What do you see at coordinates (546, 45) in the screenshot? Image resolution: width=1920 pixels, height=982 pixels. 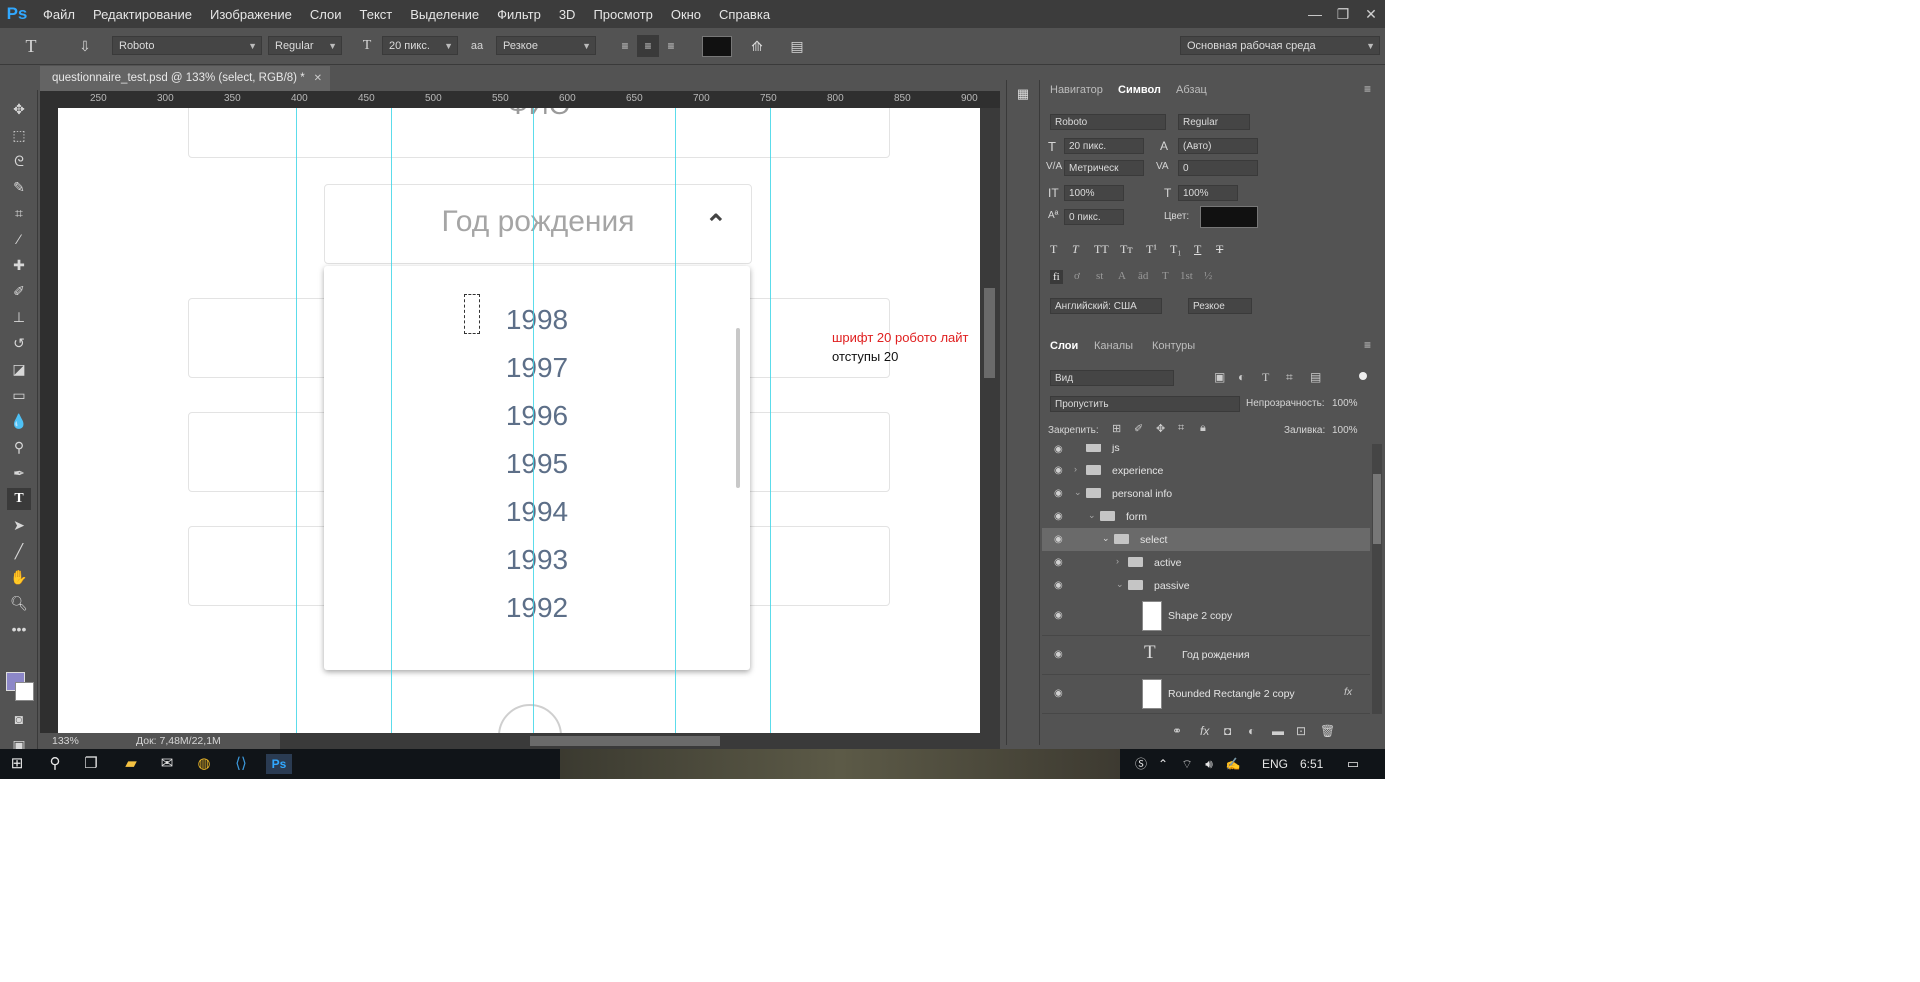 I see `anti-alias-select: Резкое ▼` at bounding box center [546, 45].